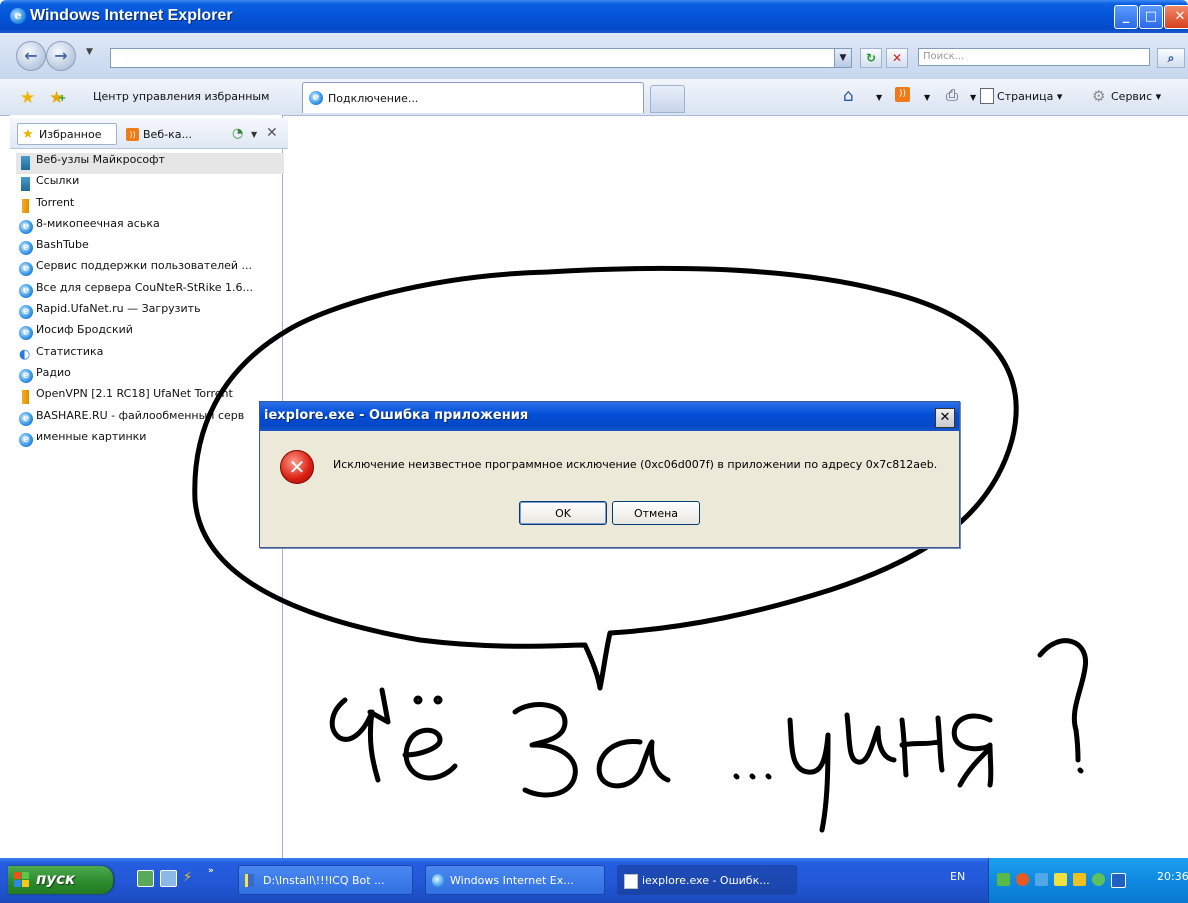  What do you see at coordinates (1151, 17) in the screenshot?
I see `maximize-button: □` at bounding box center [1151, 17].